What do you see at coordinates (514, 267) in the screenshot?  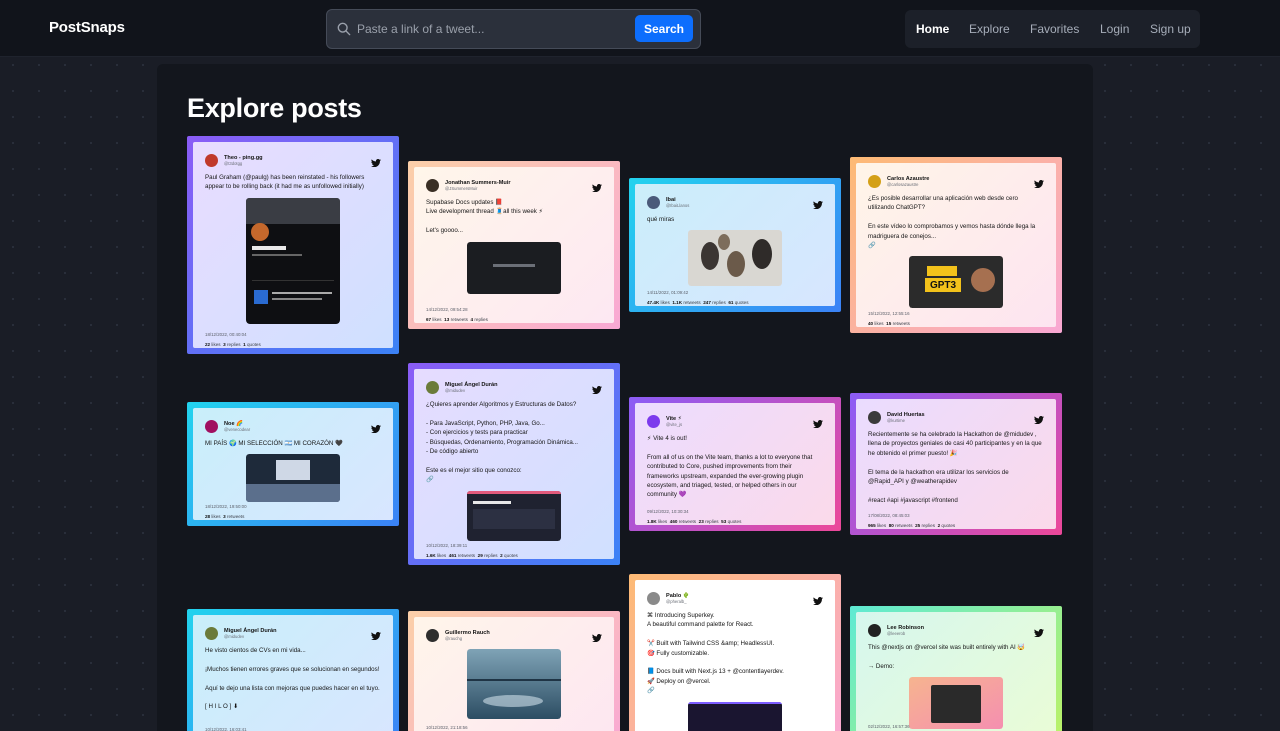 I see `supabase-dark-screen-image` at bounding box center [514, 267].